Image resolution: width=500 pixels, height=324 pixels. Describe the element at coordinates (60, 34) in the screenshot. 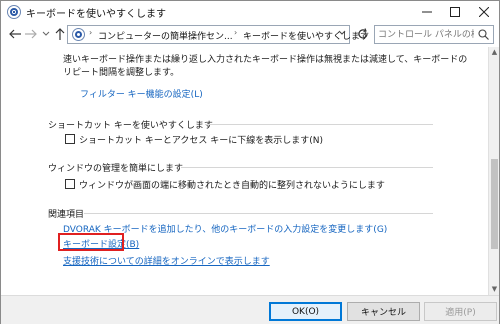

I see `up-arrow-icon` at that location.